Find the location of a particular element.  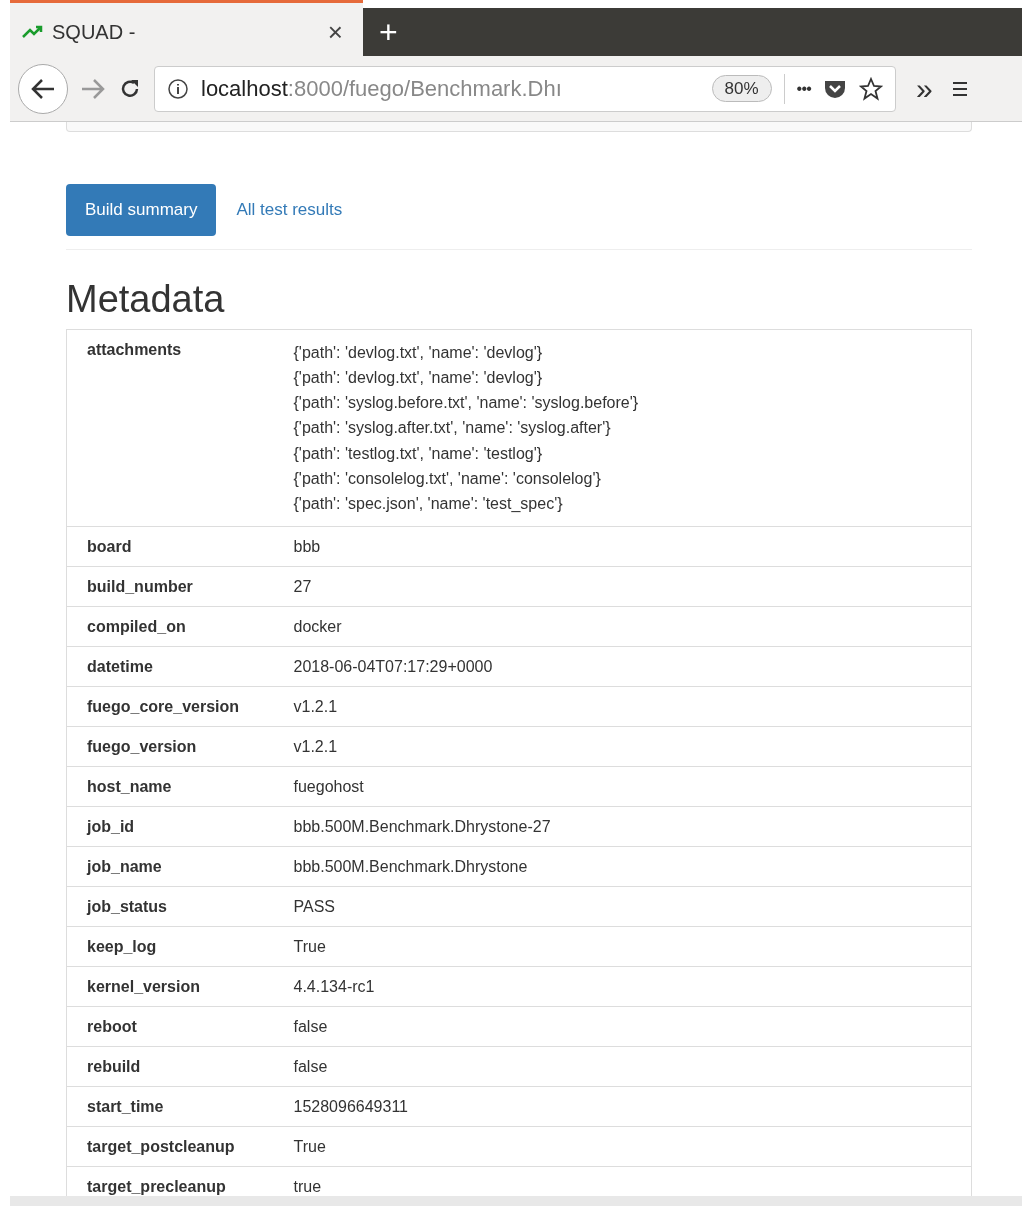

metadata-key: fuego_version is located at coordinates (142, 746).